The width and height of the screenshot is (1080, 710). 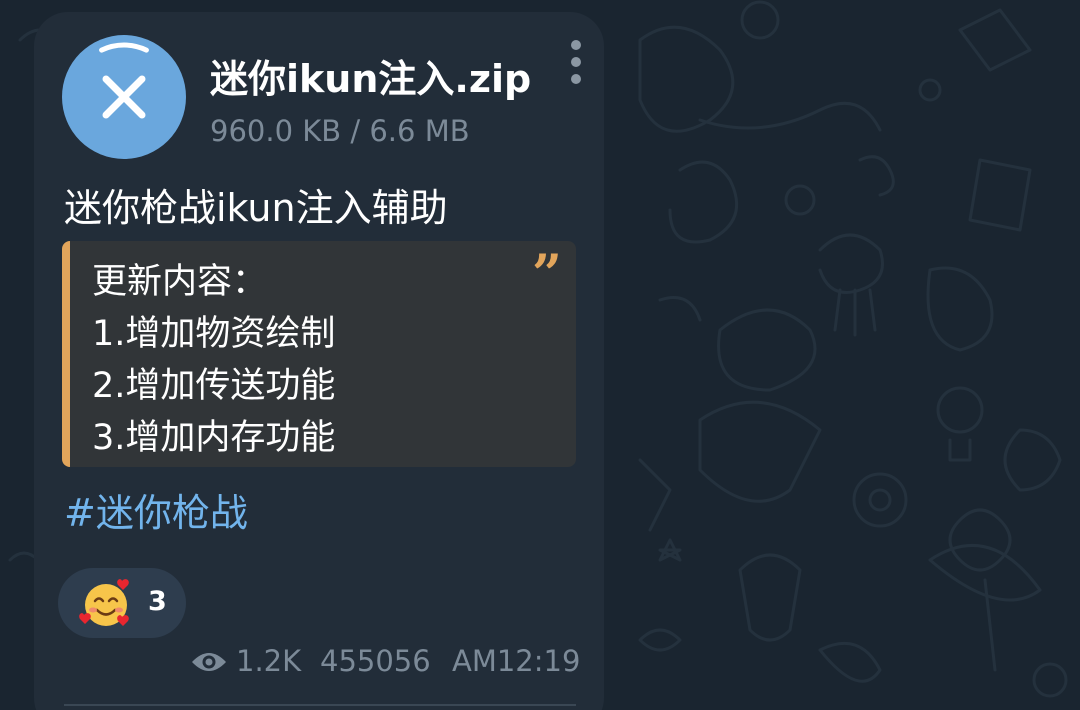 I want to click on quote-line: 更新内容：, so click(x=180, y=282).